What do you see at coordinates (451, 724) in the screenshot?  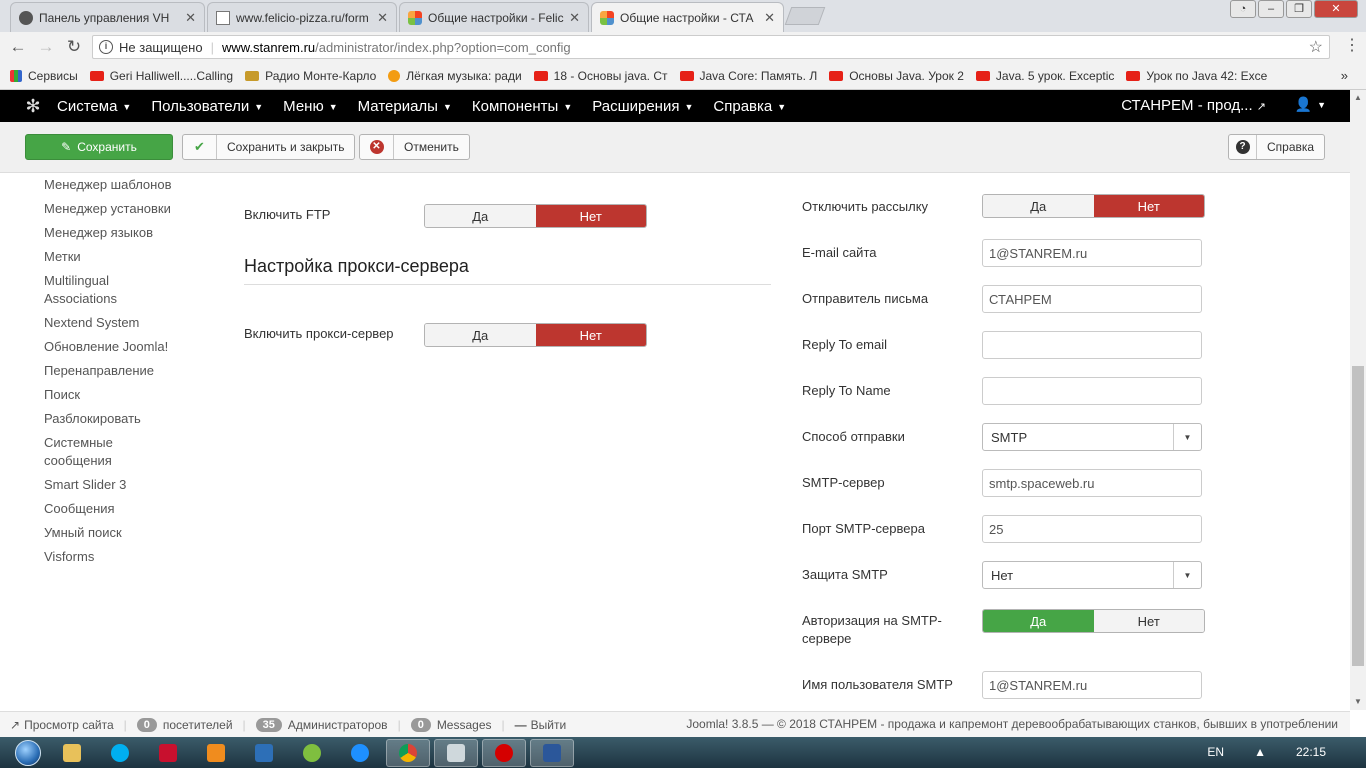 I see `messages-link: 0 Messages` at bounding box center [451, 724].